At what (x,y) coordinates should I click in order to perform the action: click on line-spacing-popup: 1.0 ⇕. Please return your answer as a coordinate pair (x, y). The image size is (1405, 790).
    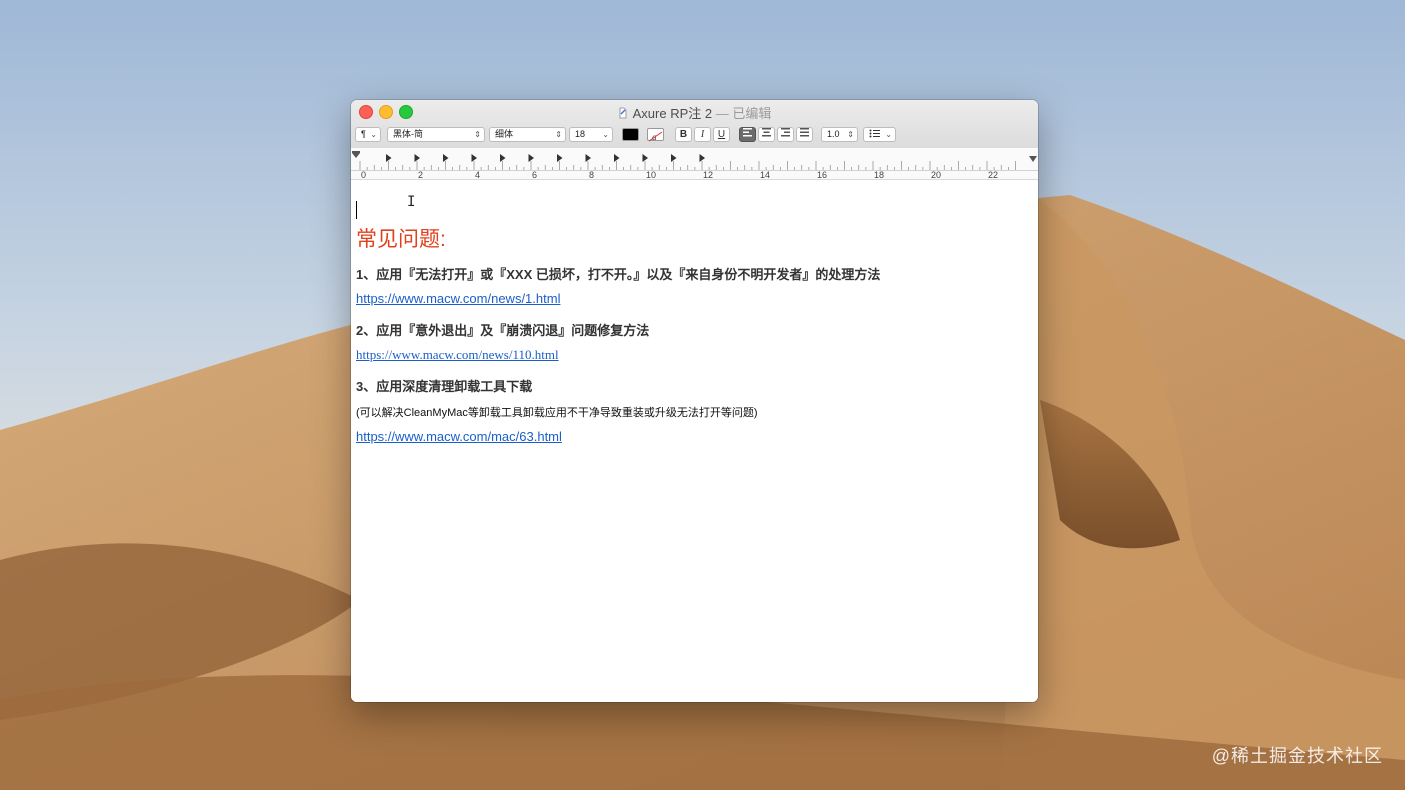
    Looking at the image, I should click on (839, 134).